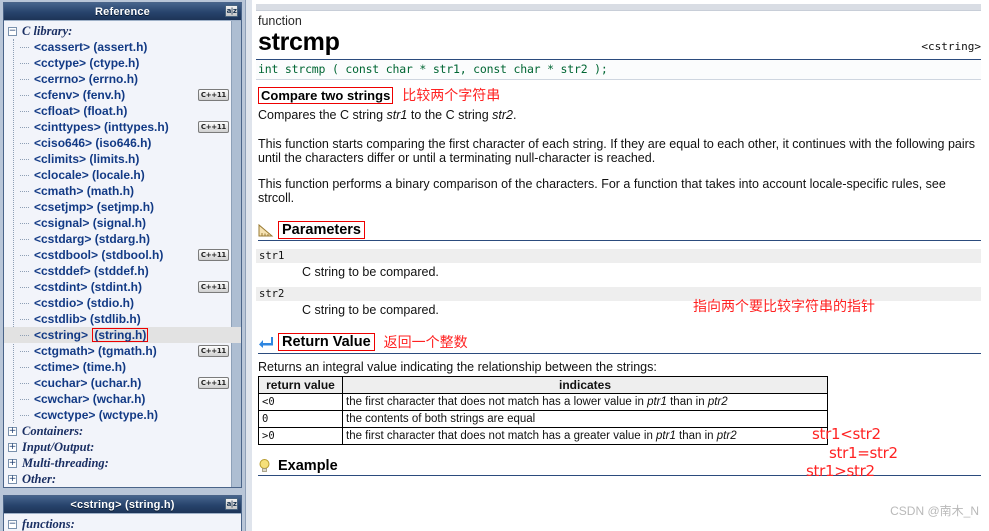 The image size is (989, 531). What do you see at coordinates (122, 79) in the screenshot?
I see `sidebar-item-cerrno: <cerrno> (errno.h)` at bounding box center [122, 79].